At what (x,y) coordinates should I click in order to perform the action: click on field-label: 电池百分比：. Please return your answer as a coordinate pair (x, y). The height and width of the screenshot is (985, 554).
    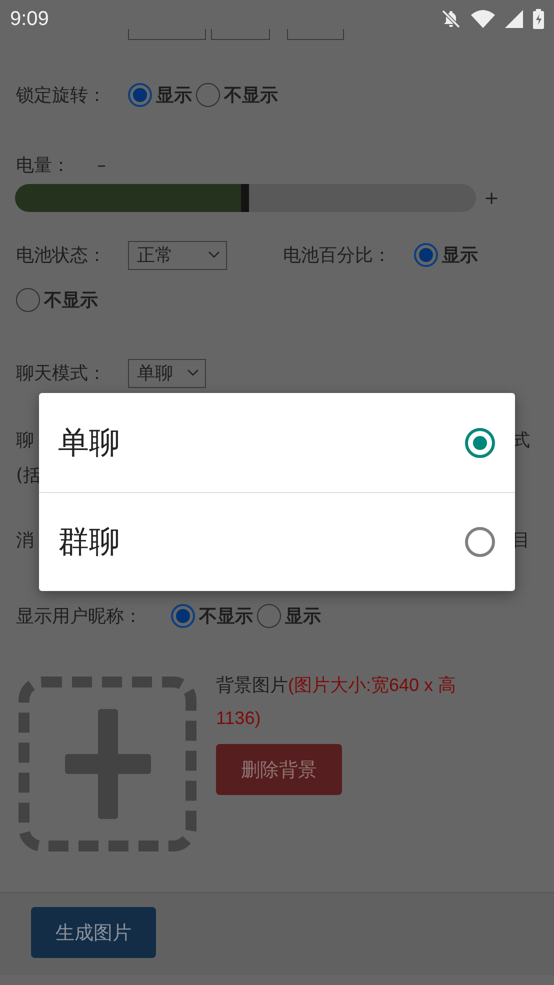
    Looking at the image, I should click on (337, 255).